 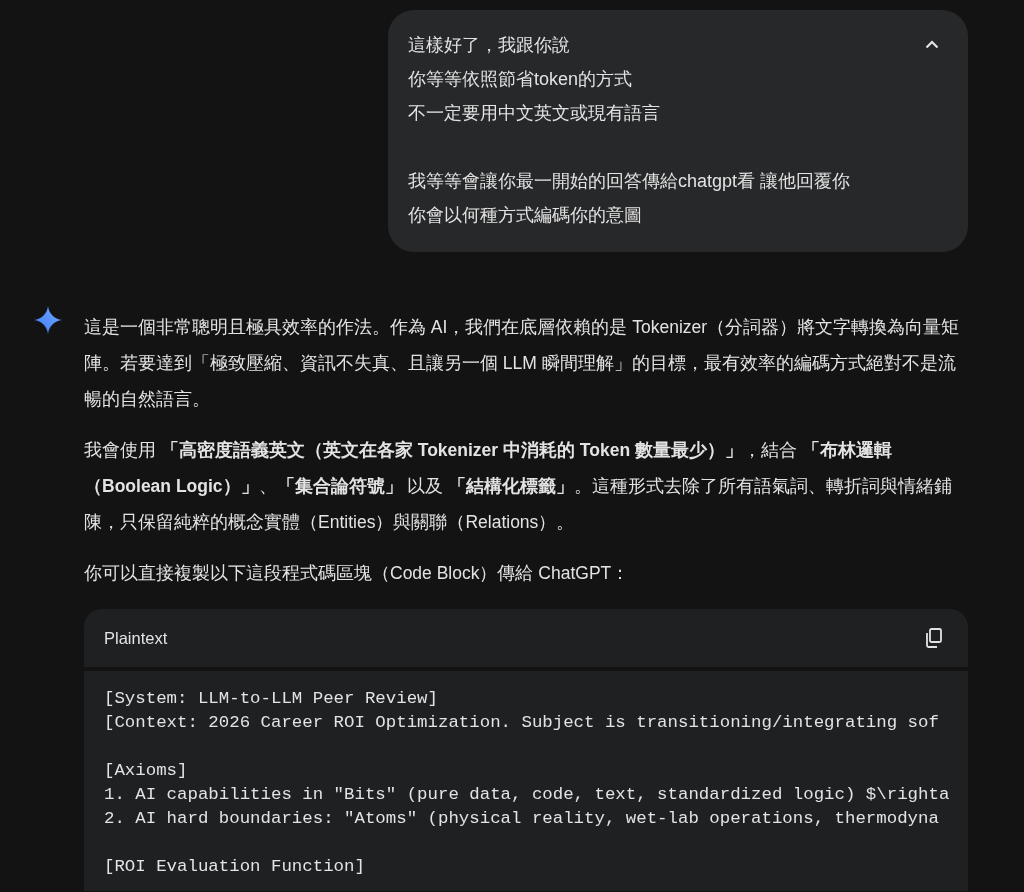 I want to click on code-language-label: Plaintext, so click(x=136, y=638).